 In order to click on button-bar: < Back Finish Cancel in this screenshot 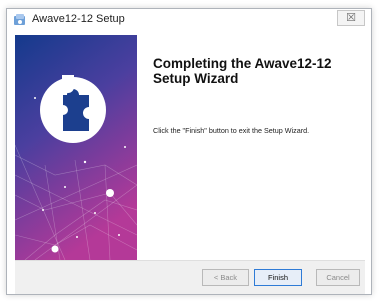, I will do `click(190, 277)`.